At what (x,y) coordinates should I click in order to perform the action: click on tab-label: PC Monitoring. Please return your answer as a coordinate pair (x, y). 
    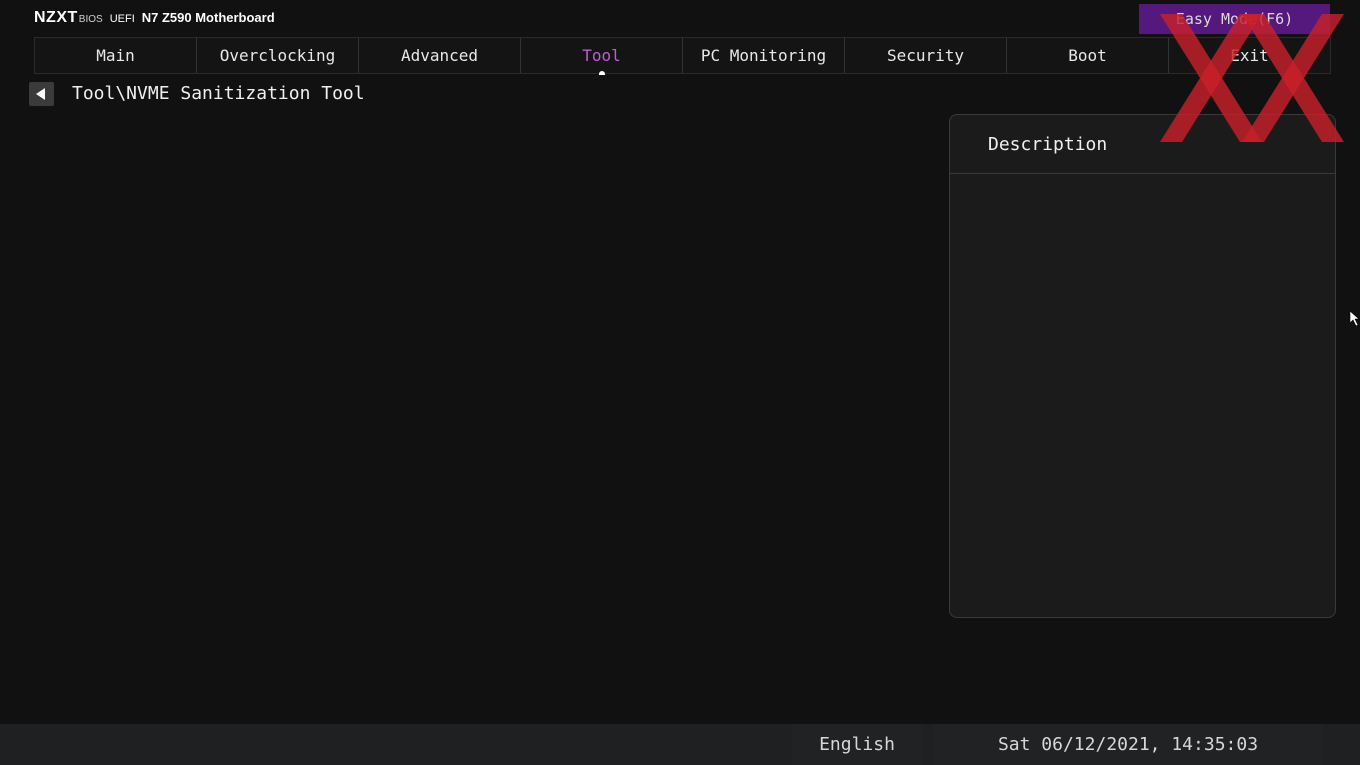
    Looking at the image, I should click on (763, 55).